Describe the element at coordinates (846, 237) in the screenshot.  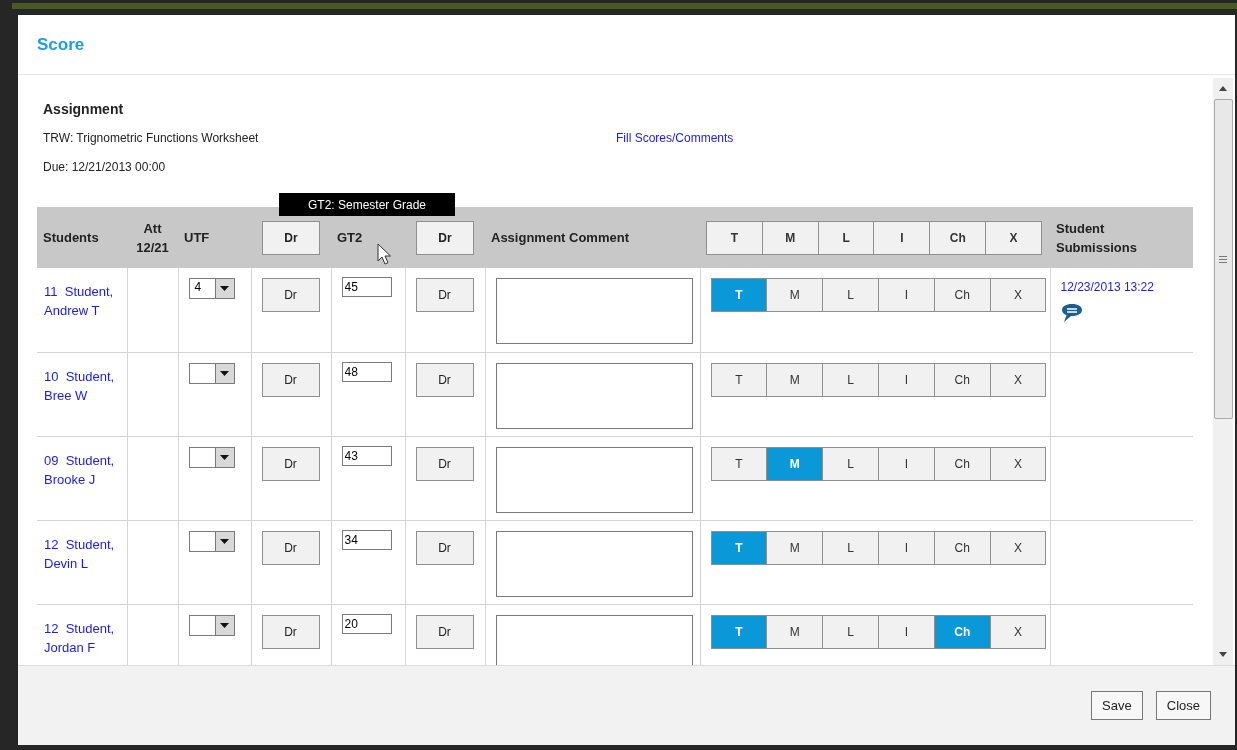
I see `mark-all-button: L` at that location.